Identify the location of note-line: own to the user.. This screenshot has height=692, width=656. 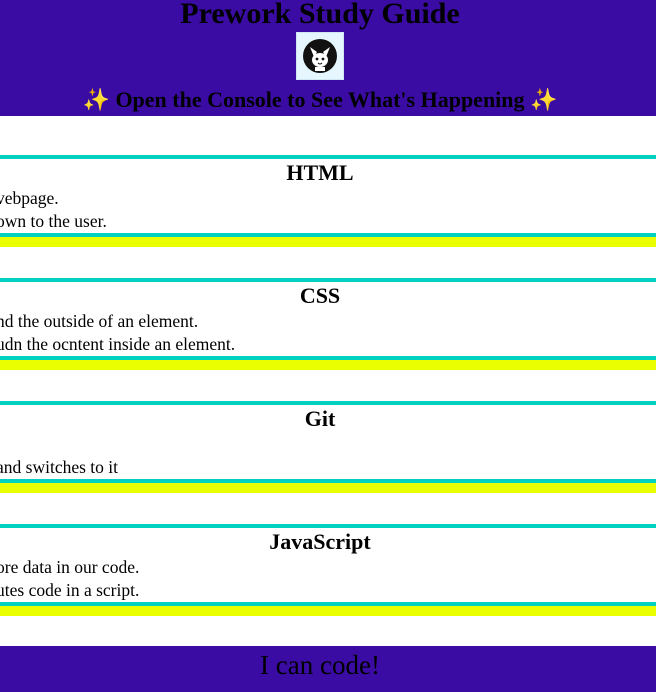
(53, 221).